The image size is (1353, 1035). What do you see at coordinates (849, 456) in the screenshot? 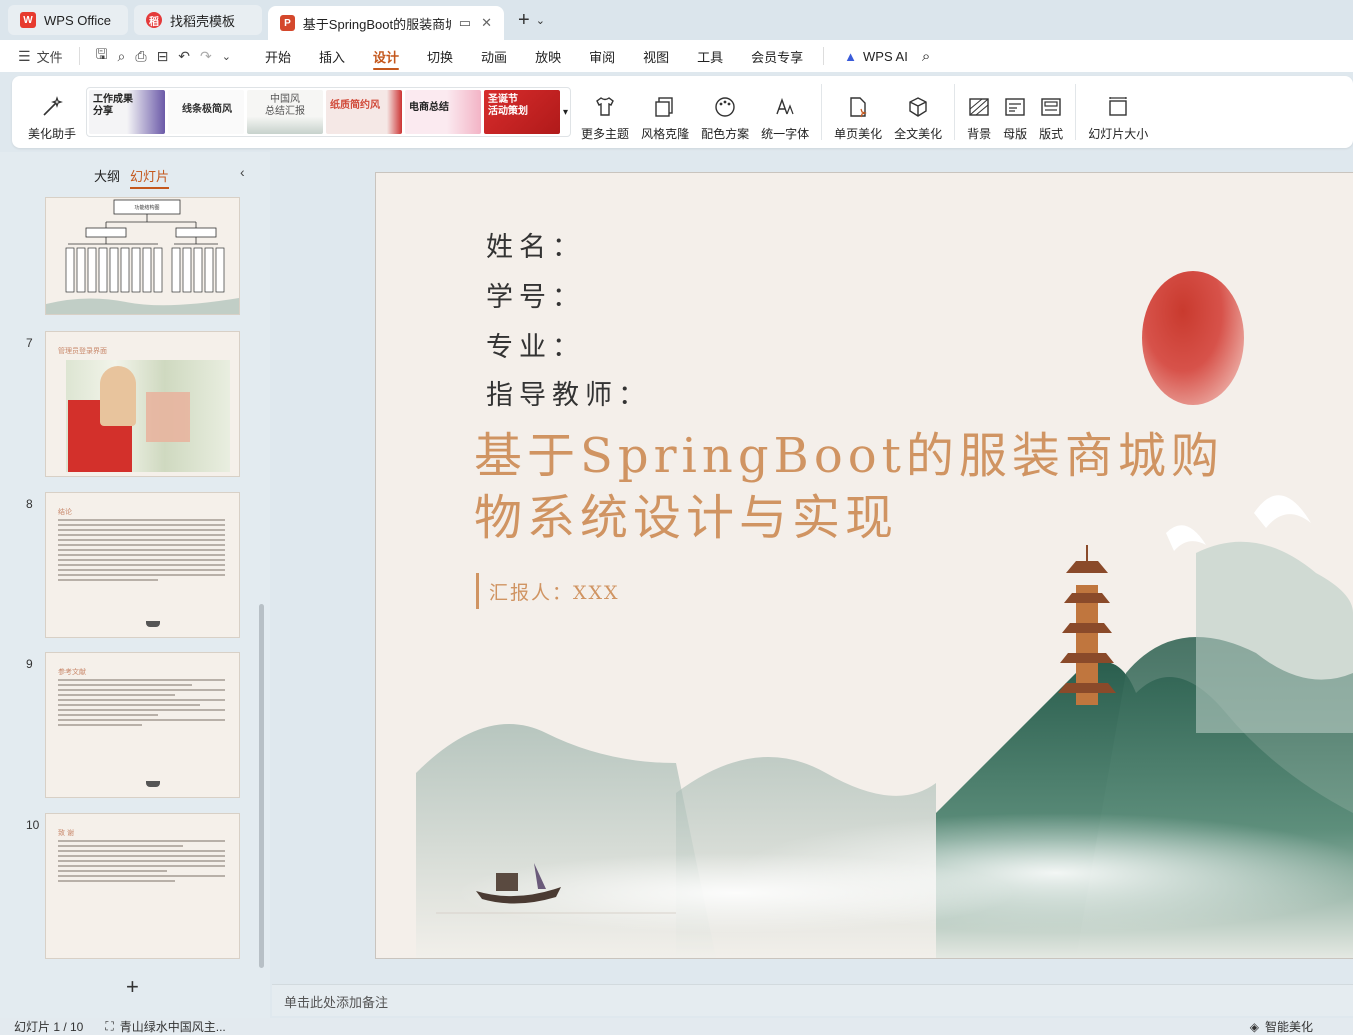
I see `title-line-1: 基于SpringBoot的服装商城购` at bounding box center [849, 456].